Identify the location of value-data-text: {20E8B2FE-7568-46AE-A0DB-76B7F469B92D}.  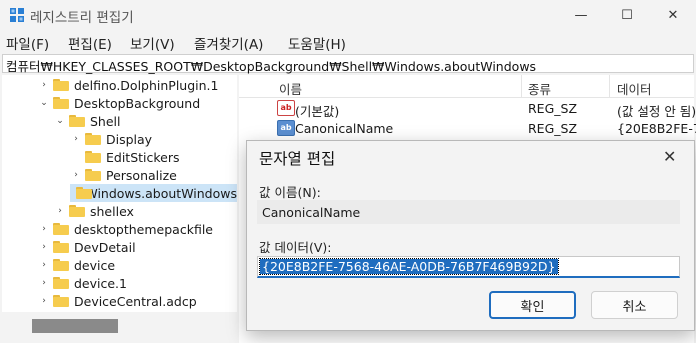
(409, 266).